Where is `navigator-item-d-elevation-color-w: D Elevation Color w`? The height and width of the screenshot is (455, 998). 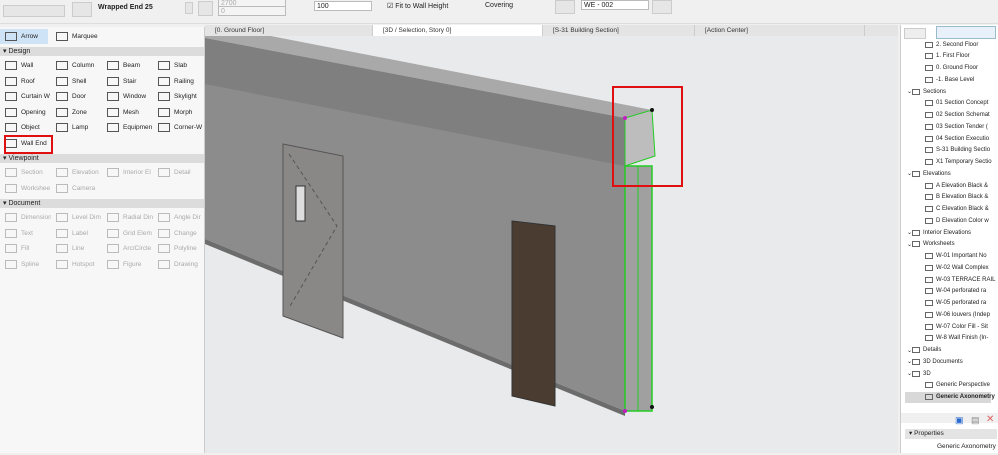
navigator-item-d-elevation-color-w: D Elevation Color w is located at coordinates (957, 220).